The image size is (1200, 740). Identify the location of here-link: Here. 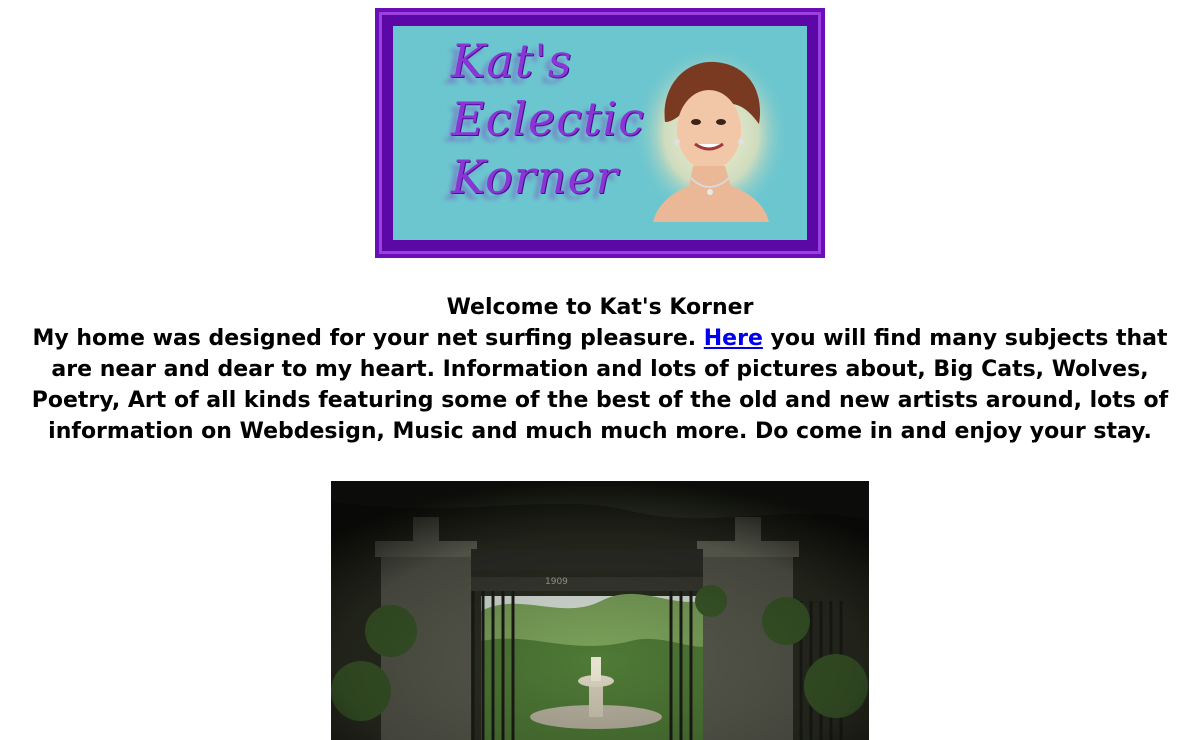
(733, 338).